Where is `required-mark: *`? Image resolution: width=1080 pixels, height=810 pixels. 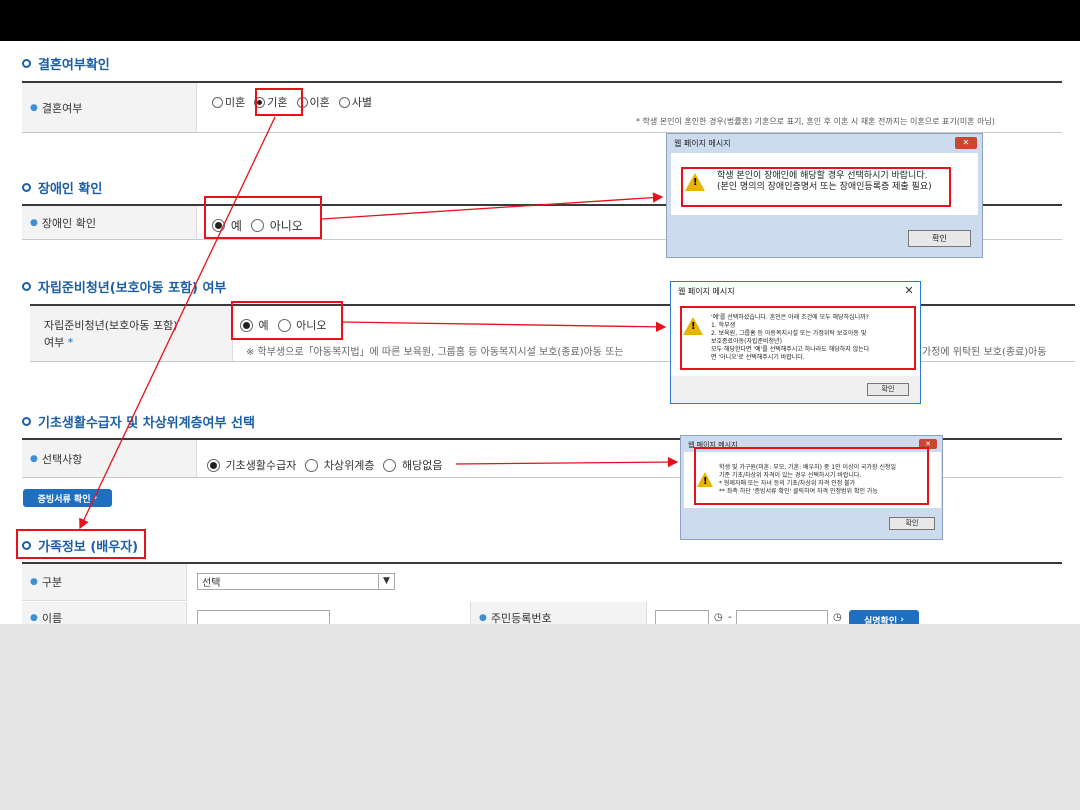 required-mark: * is located at coordinates (70, 342).